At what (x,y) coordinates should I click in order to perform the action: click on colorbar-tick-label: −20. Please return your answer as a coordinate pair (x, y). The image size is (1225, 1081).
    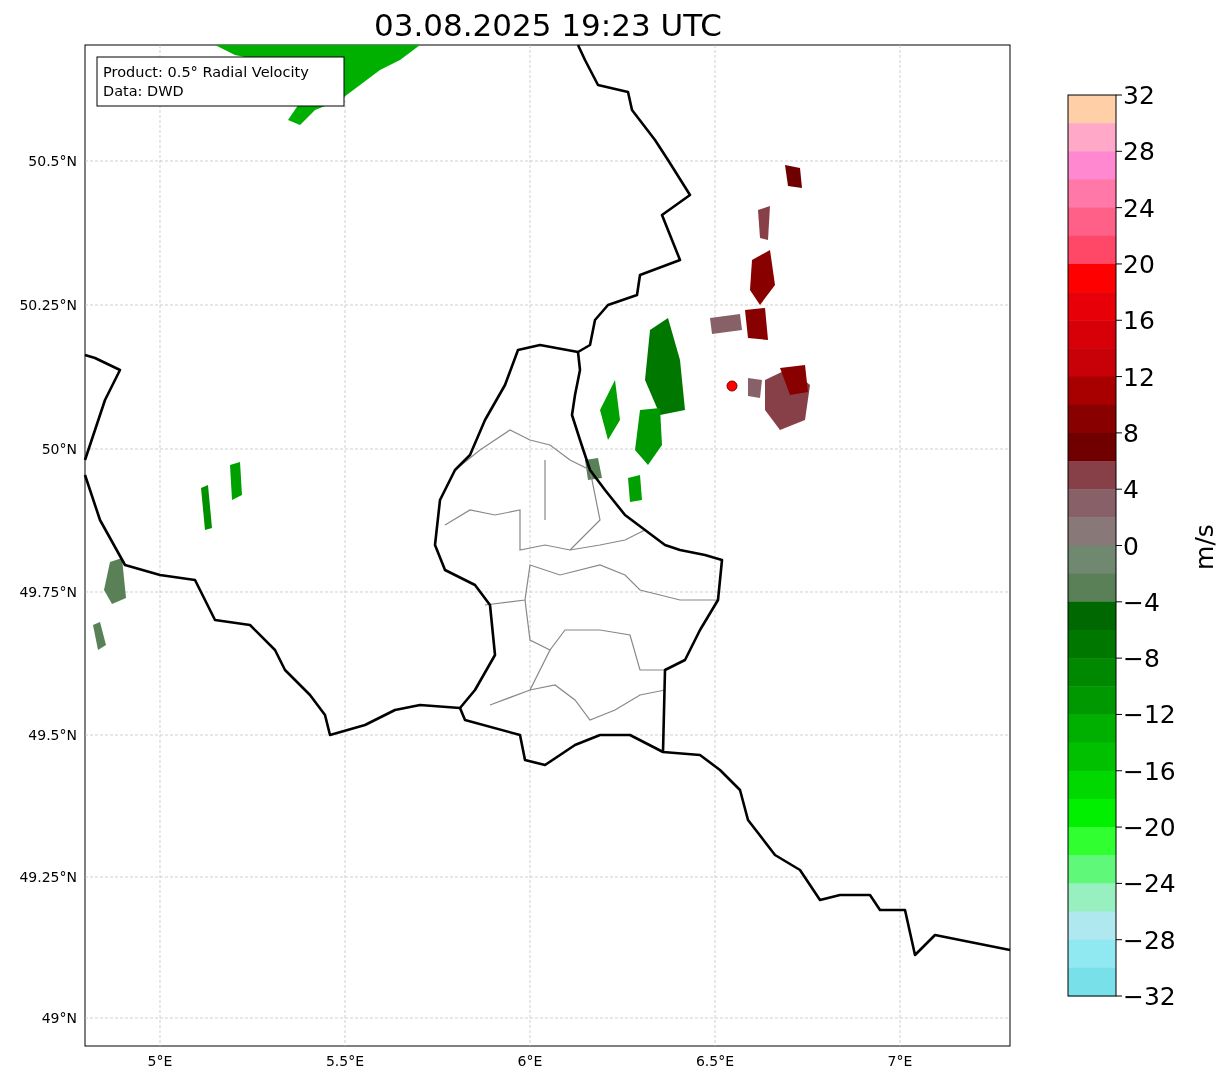
    Looking at the image, I should click on (1149, 828).